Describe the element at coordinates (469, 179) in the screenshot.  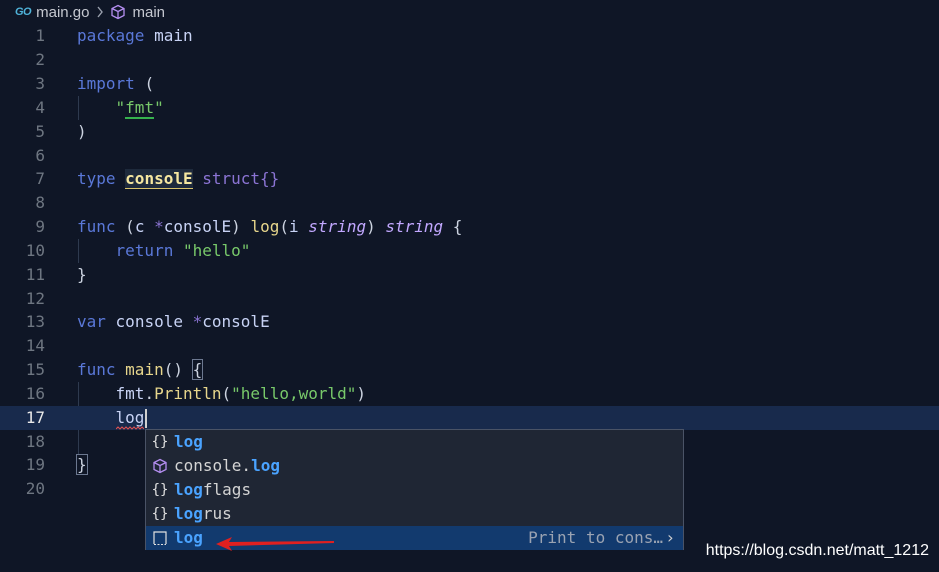
I see `code-line: 7 type consolE struct{}` at that location.